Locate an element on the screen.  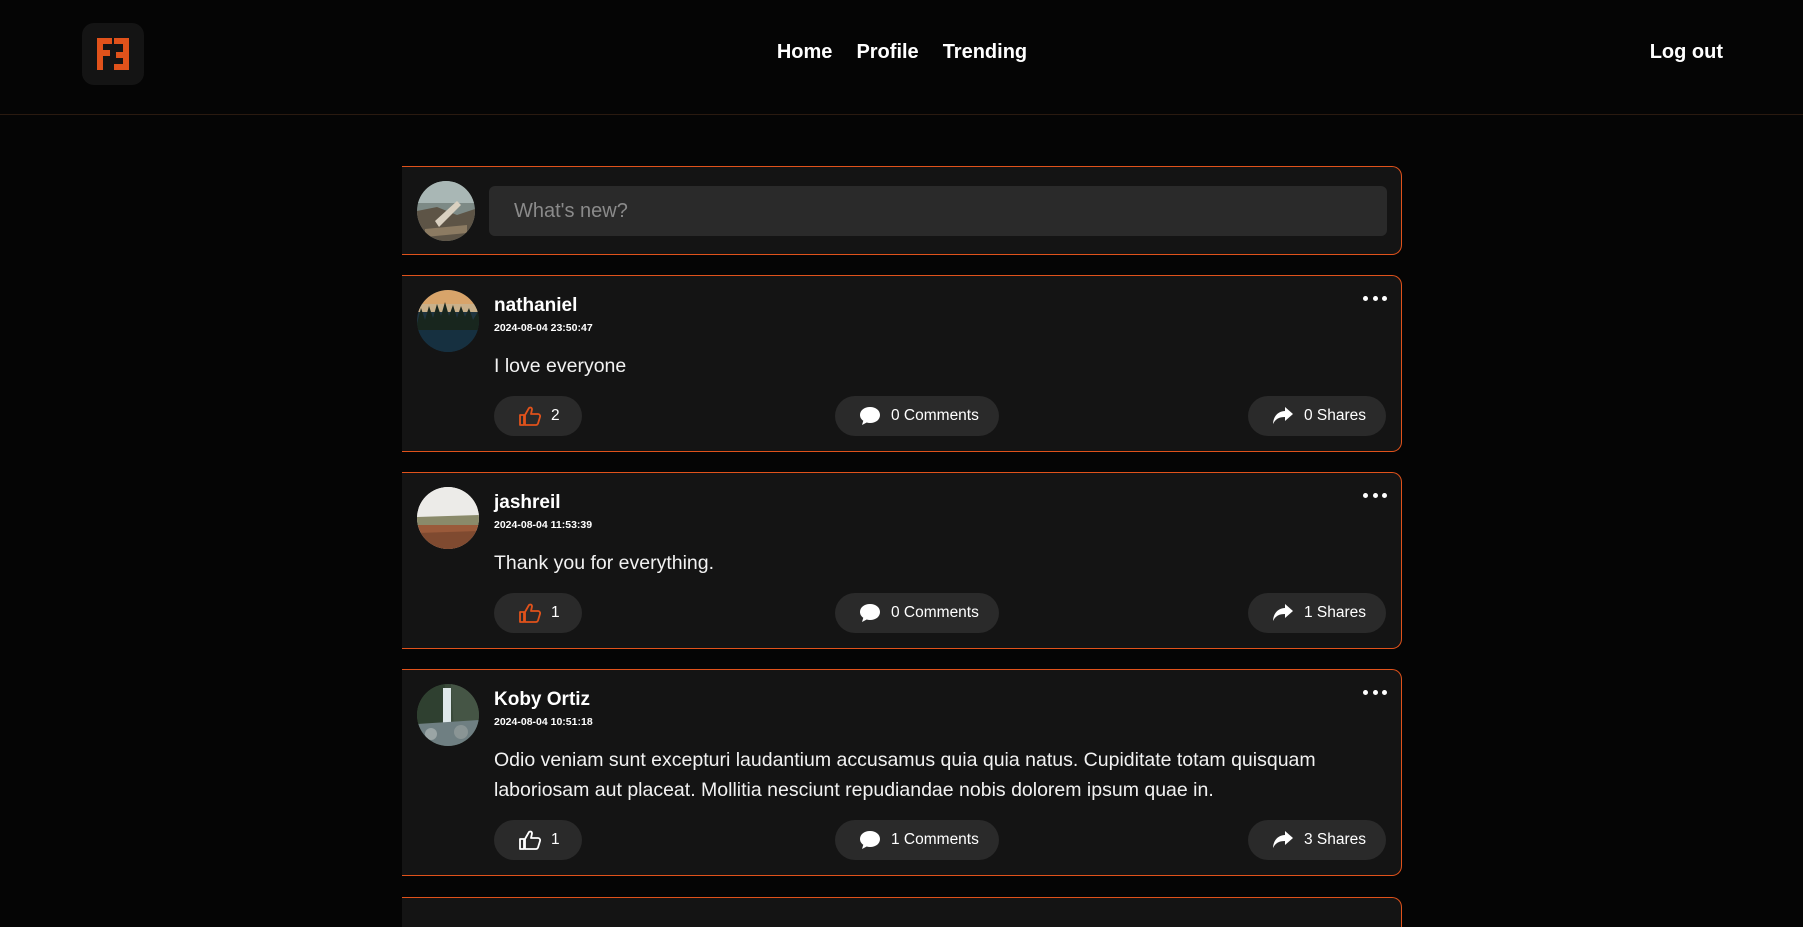
comments-count: 1 Comments is located at coordinates (935, 839).